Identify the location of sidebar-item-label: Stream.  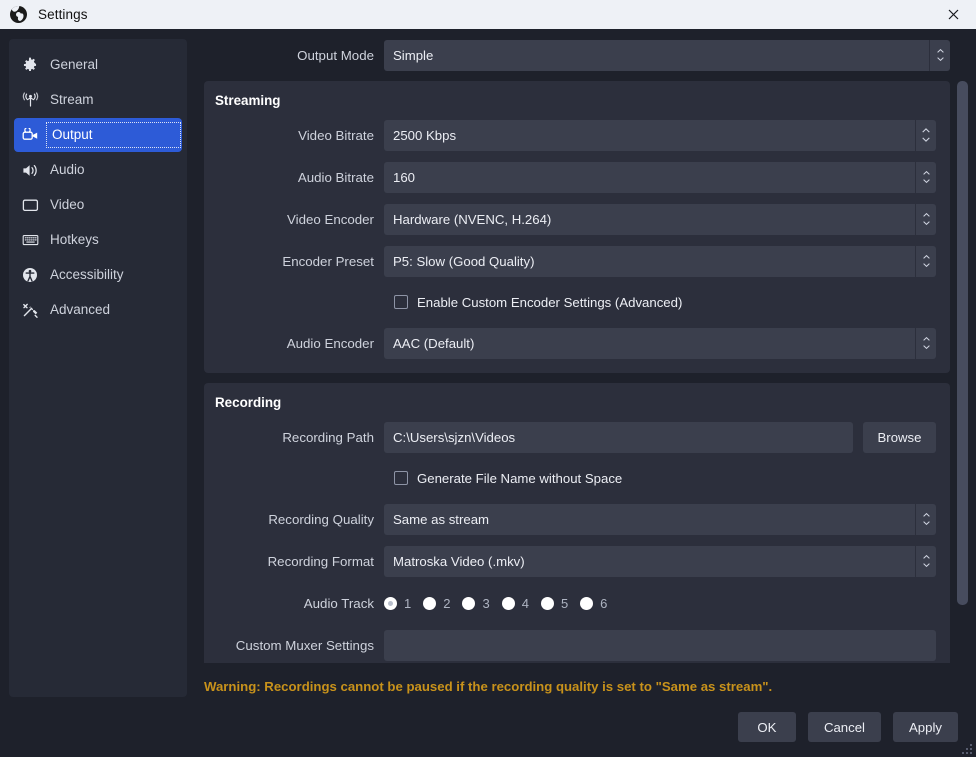
(72, 100).